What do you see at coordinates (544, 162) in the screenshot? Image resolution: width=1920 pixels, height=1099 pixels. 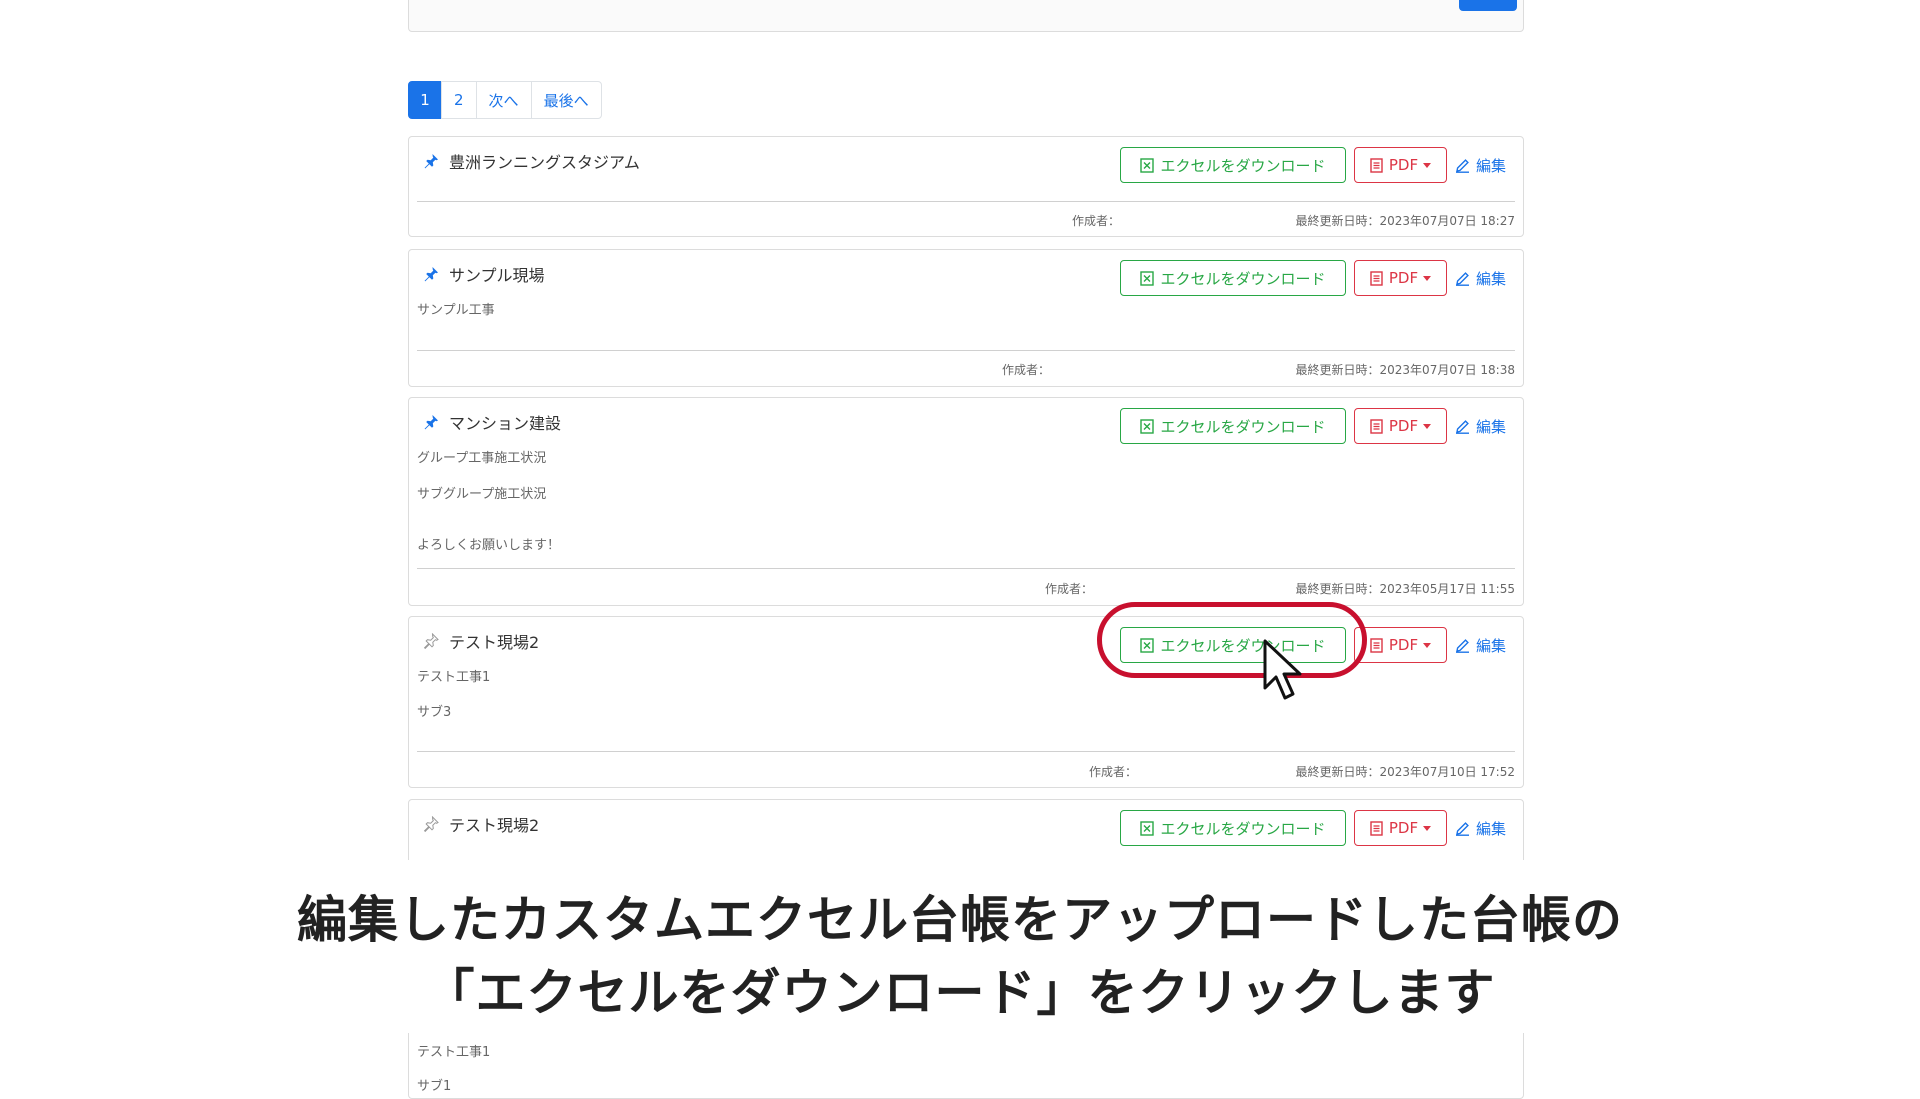 I see `card-title: 豊洲ランニングスタジアム` at bounding box center [544, 162].